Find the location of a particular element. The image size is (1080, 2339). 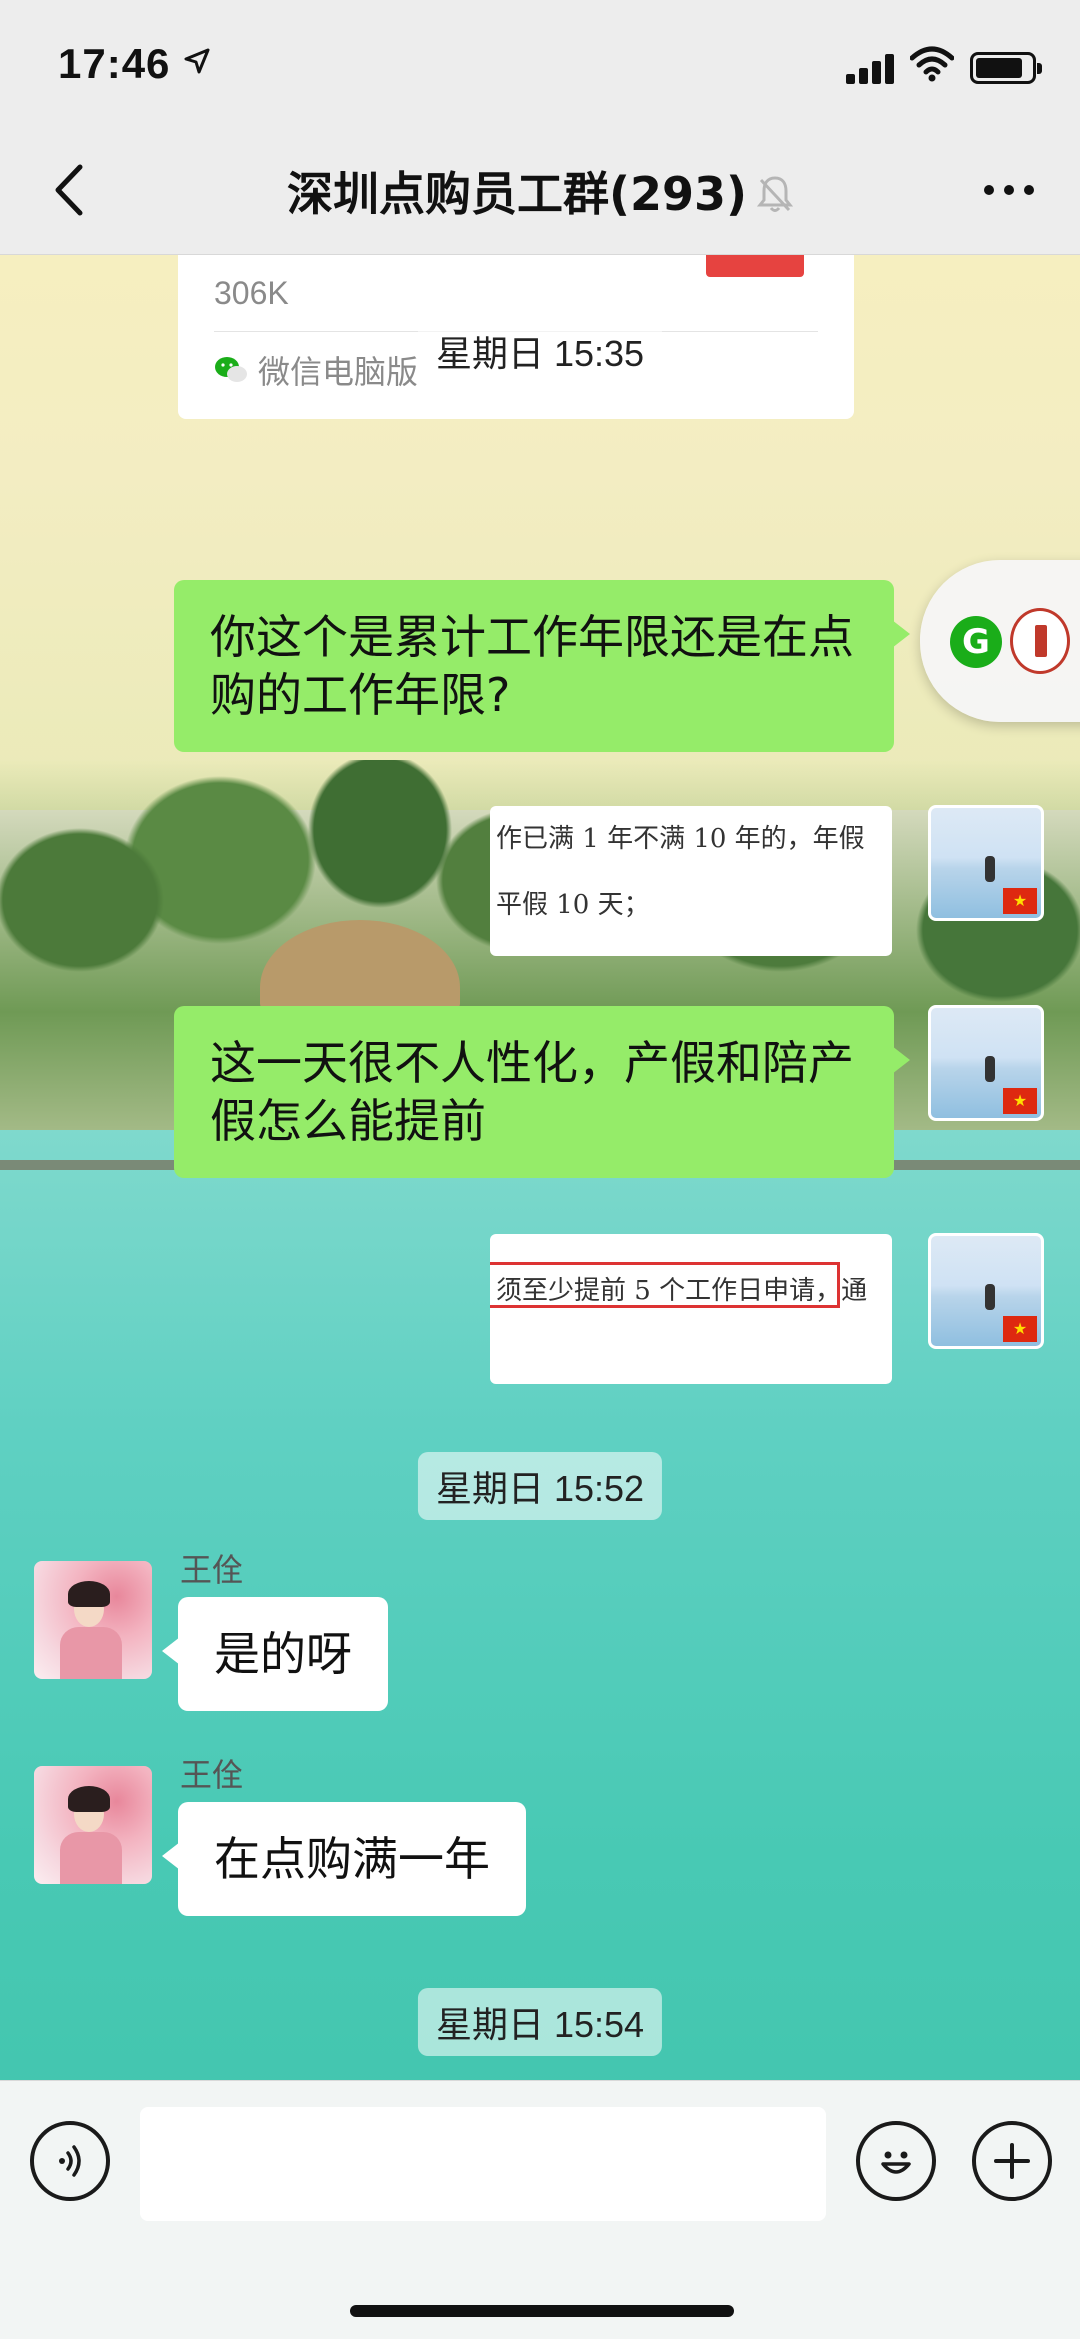

voice-icon is located at coordinates (70, 2161).